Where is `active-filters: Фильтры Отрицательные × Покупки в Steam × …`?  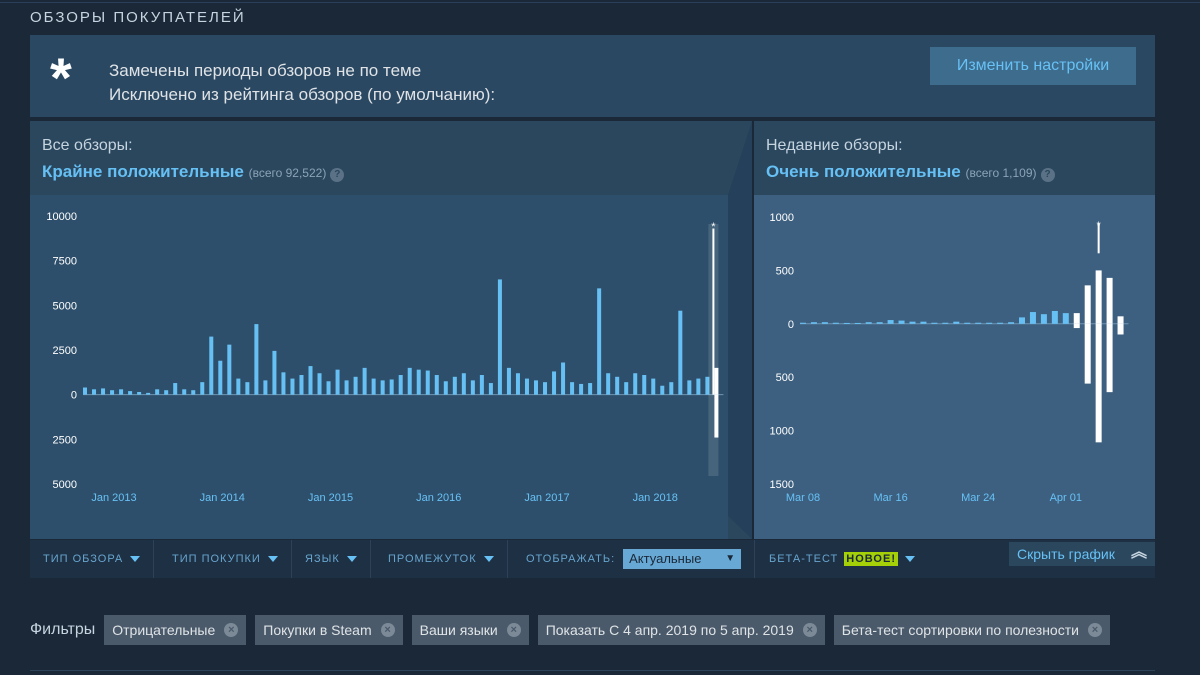 active-filters: Фильтры Отрицательные × Покупки в Steam × … is located at coordinates (570, 630).